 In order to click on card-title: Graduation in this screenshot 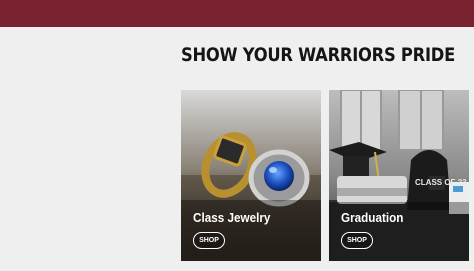, I will do `click(372, 217)`.